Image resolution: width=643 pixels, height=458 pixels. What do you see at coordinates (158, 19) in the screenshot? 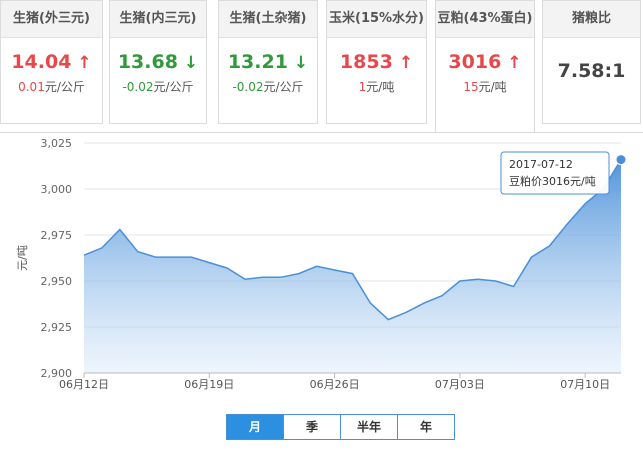
I see `card-title: 生猪(内三元)` at bounding box center [158, 19].